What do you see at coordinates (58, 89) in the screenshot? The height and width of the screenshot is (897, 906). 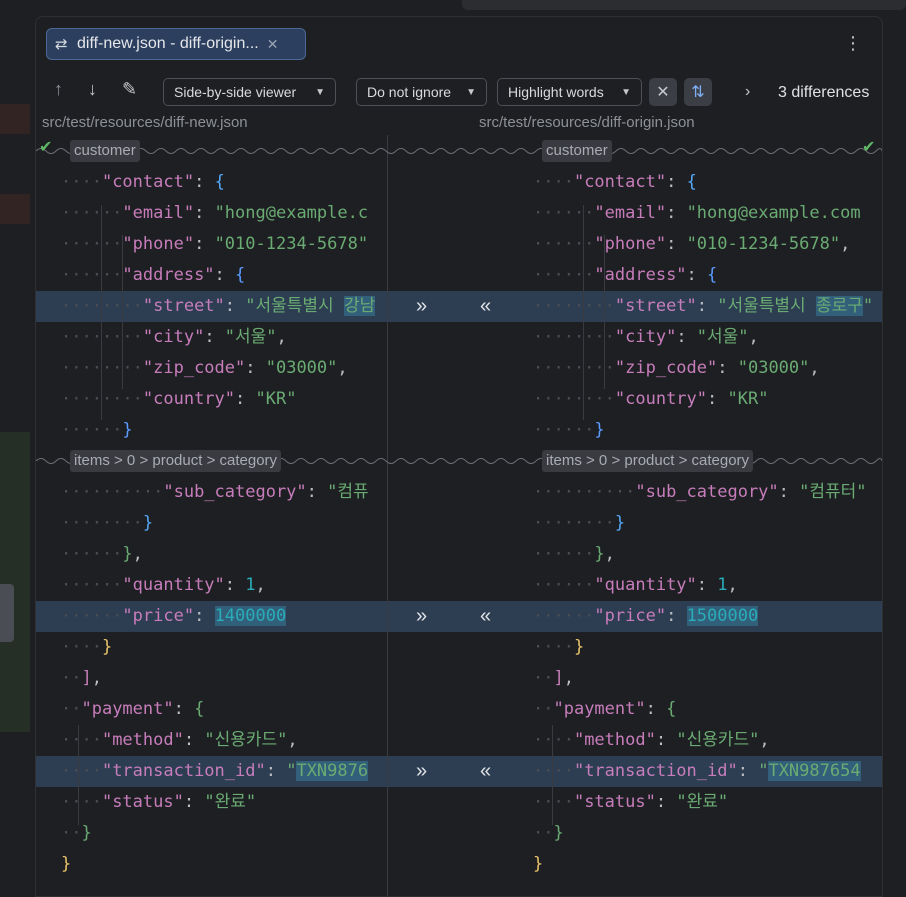 I see `previous-difference-icon: ↑` at bounding box center [58, 89].